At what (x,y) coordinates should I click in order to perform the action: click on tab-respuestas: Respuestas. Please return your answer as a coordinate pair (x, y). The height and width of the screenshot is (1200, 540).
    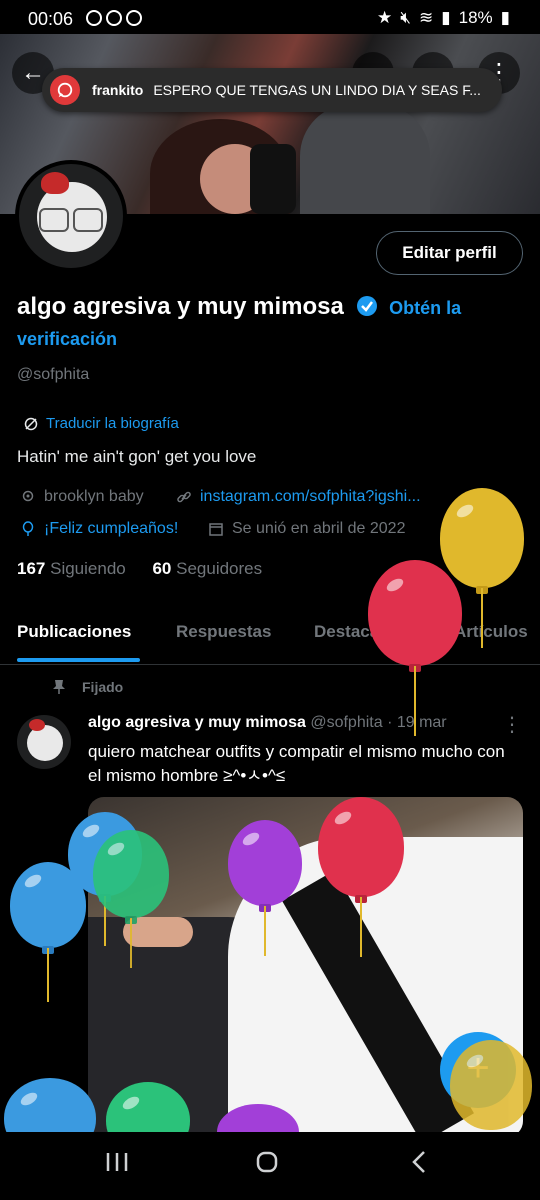
    Looking at the image, I should click on (223, 632).